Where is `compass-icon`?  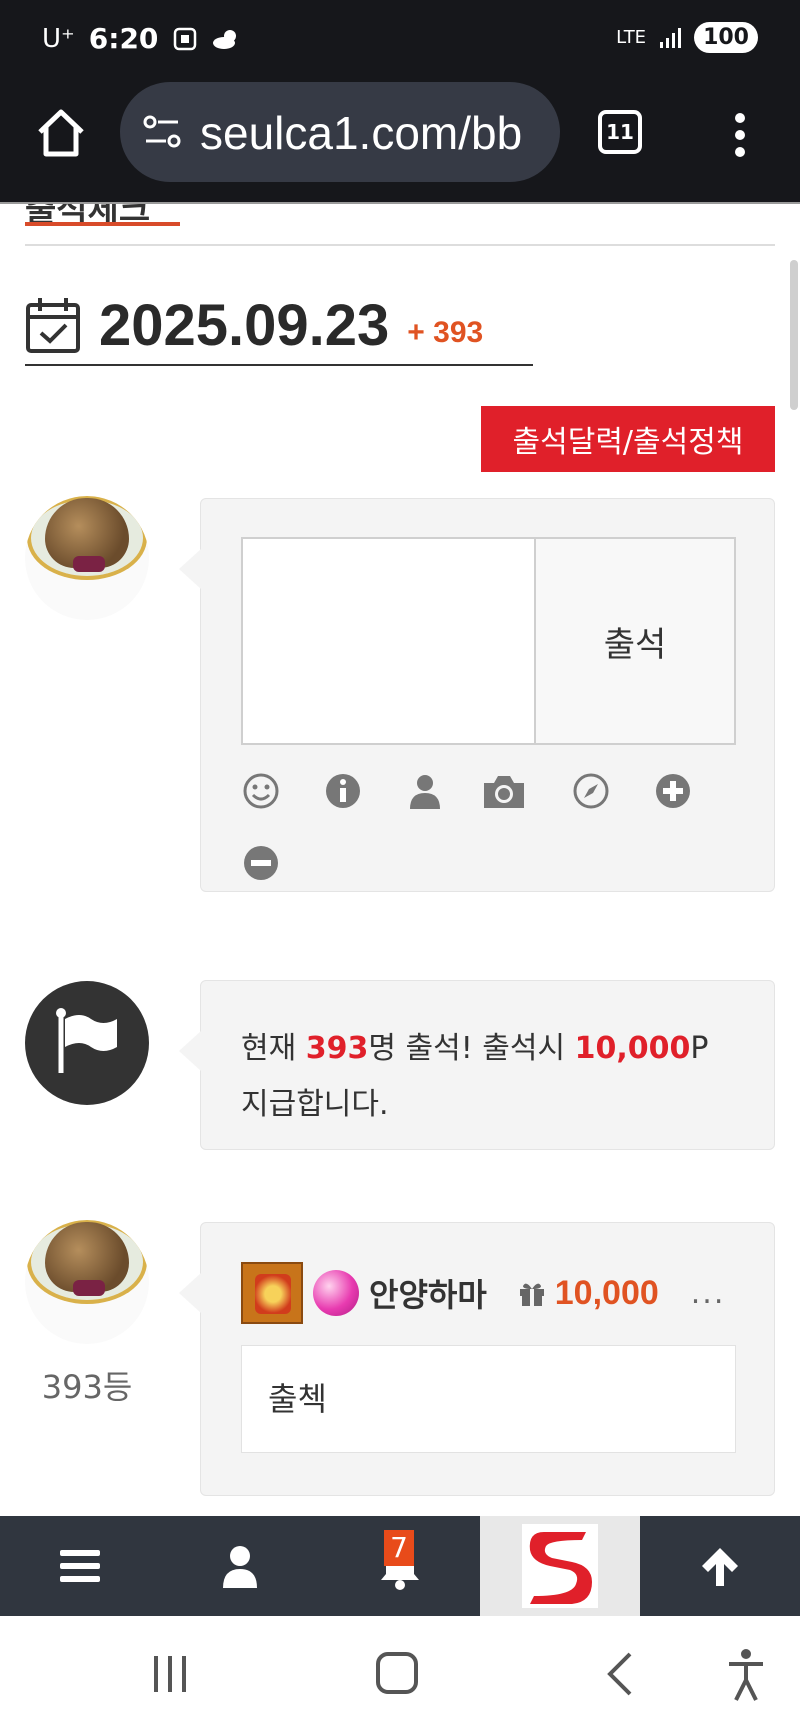 compass-icon is located at coordinates (591, 791).